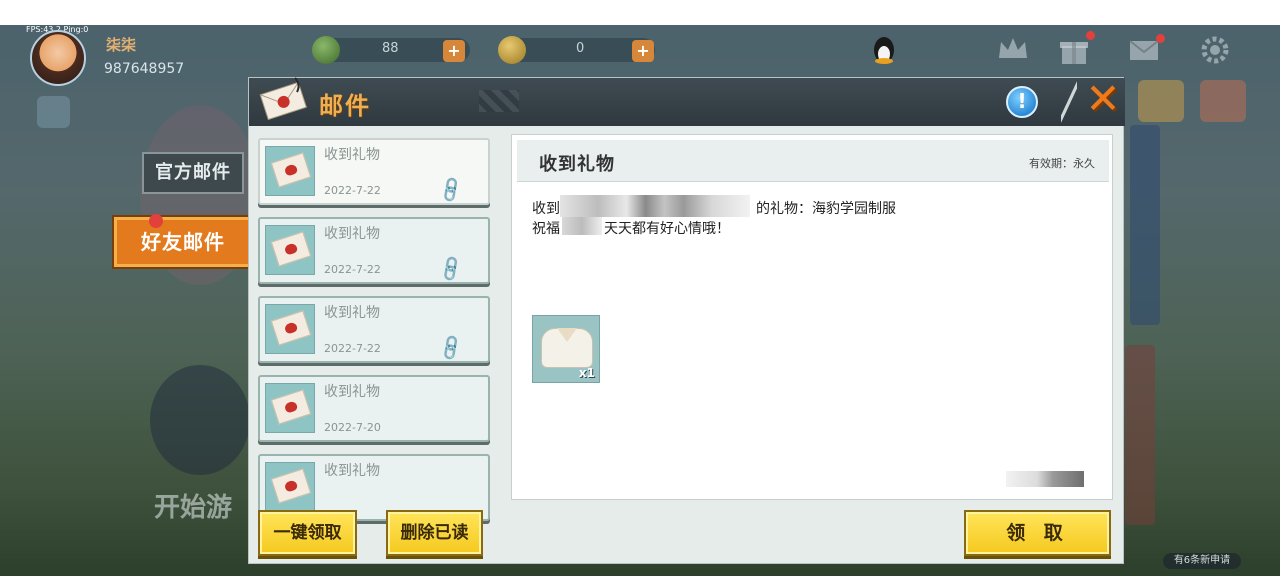 Image resolution: width=1280 pixels, height=576 pixels. Describe the element at coordinates (193, 173) in the screenshot. I see `tab-official-mail: 官方邮件` at that location.